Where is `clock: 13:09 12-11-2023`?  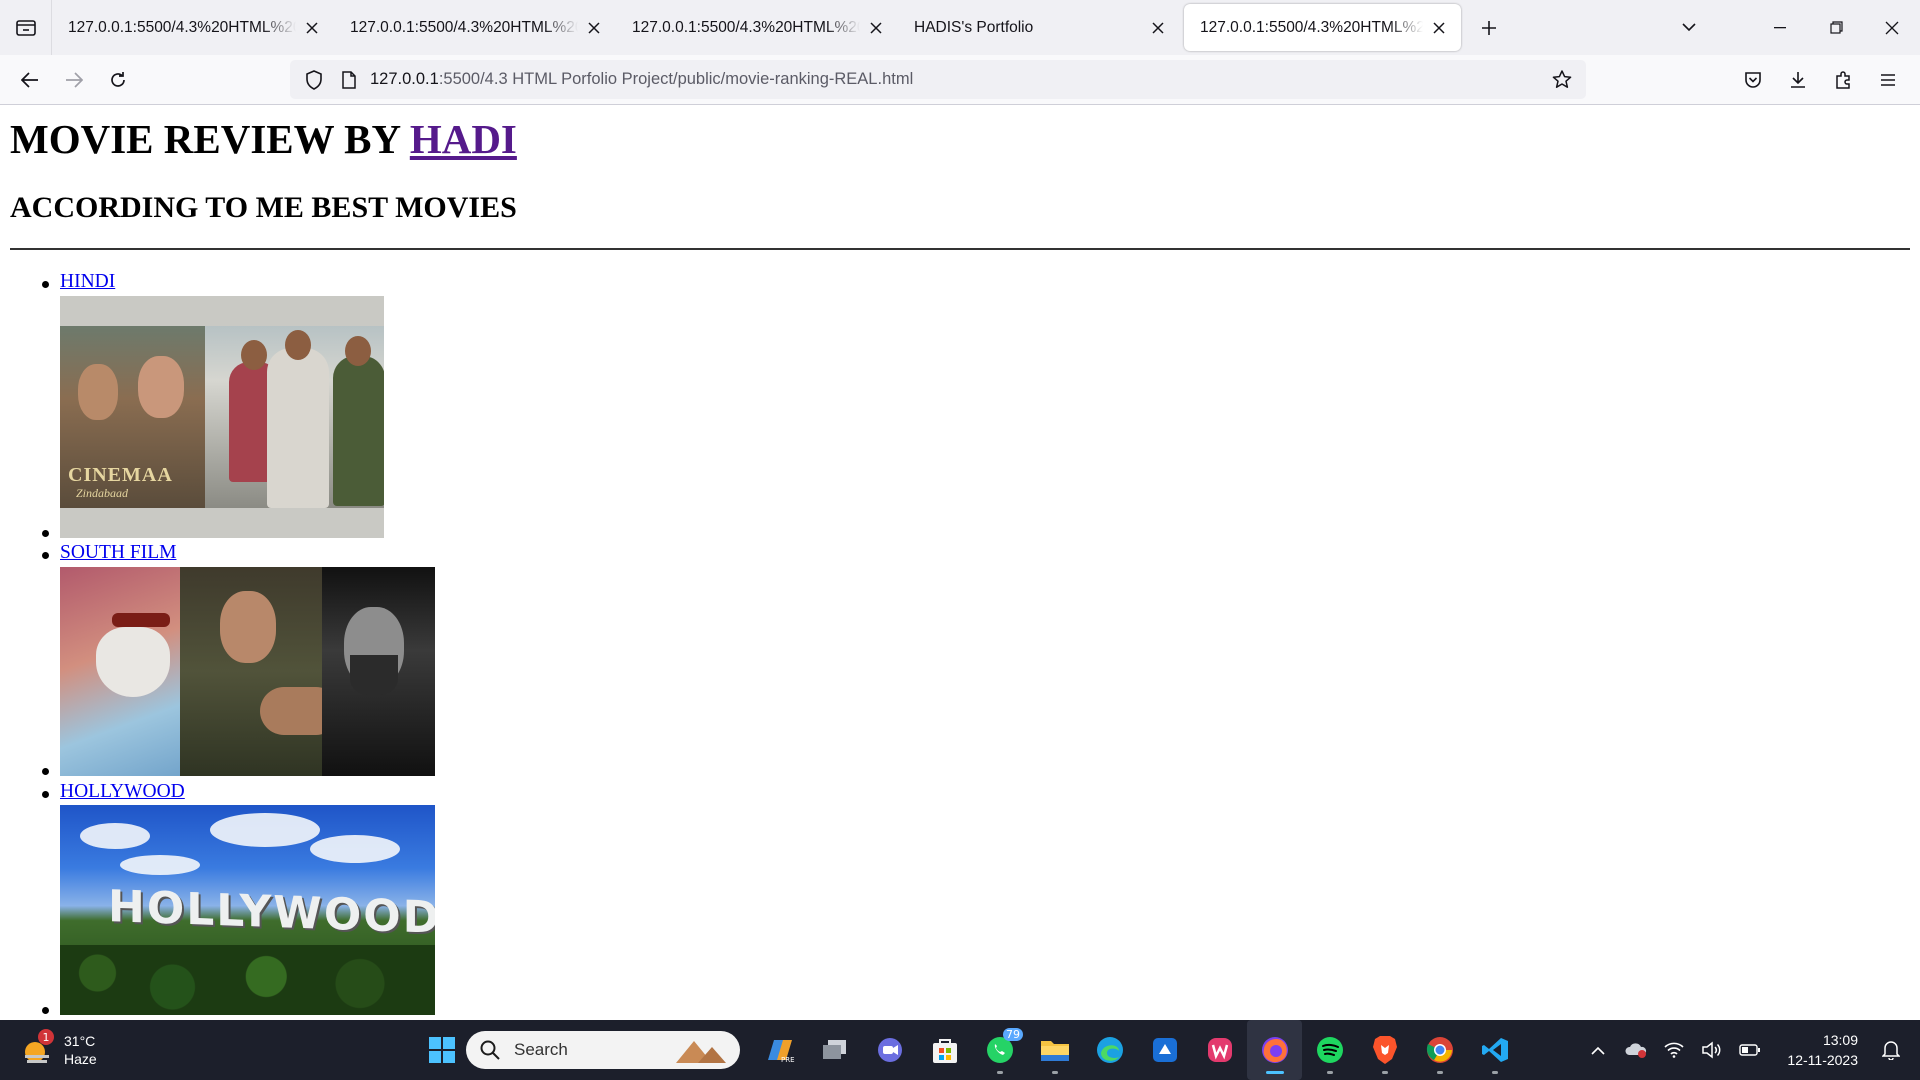 clock: 13:09 12-11-2023 is located at coordinates (1822, 1050).